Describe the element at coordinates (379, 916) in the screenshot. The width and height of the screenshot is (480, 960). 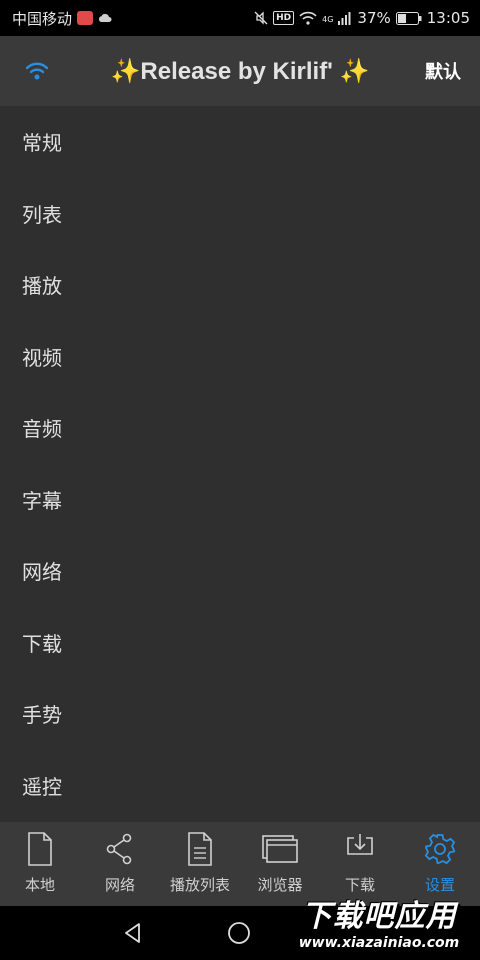
I see `watermark-title: 下载吧应用` at that location.